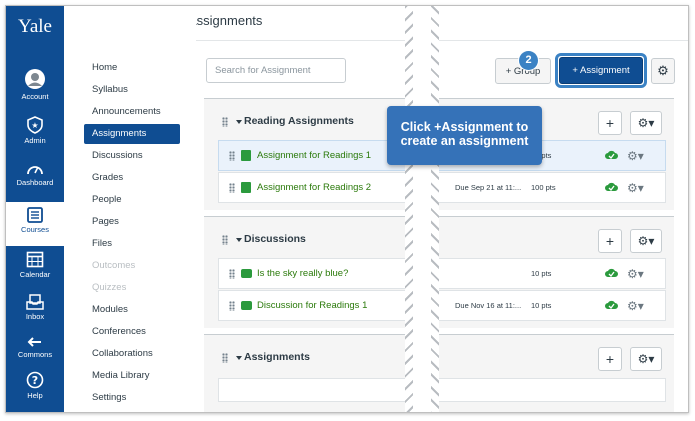  I want to click on torn-edge-divider, so click(422, 209).